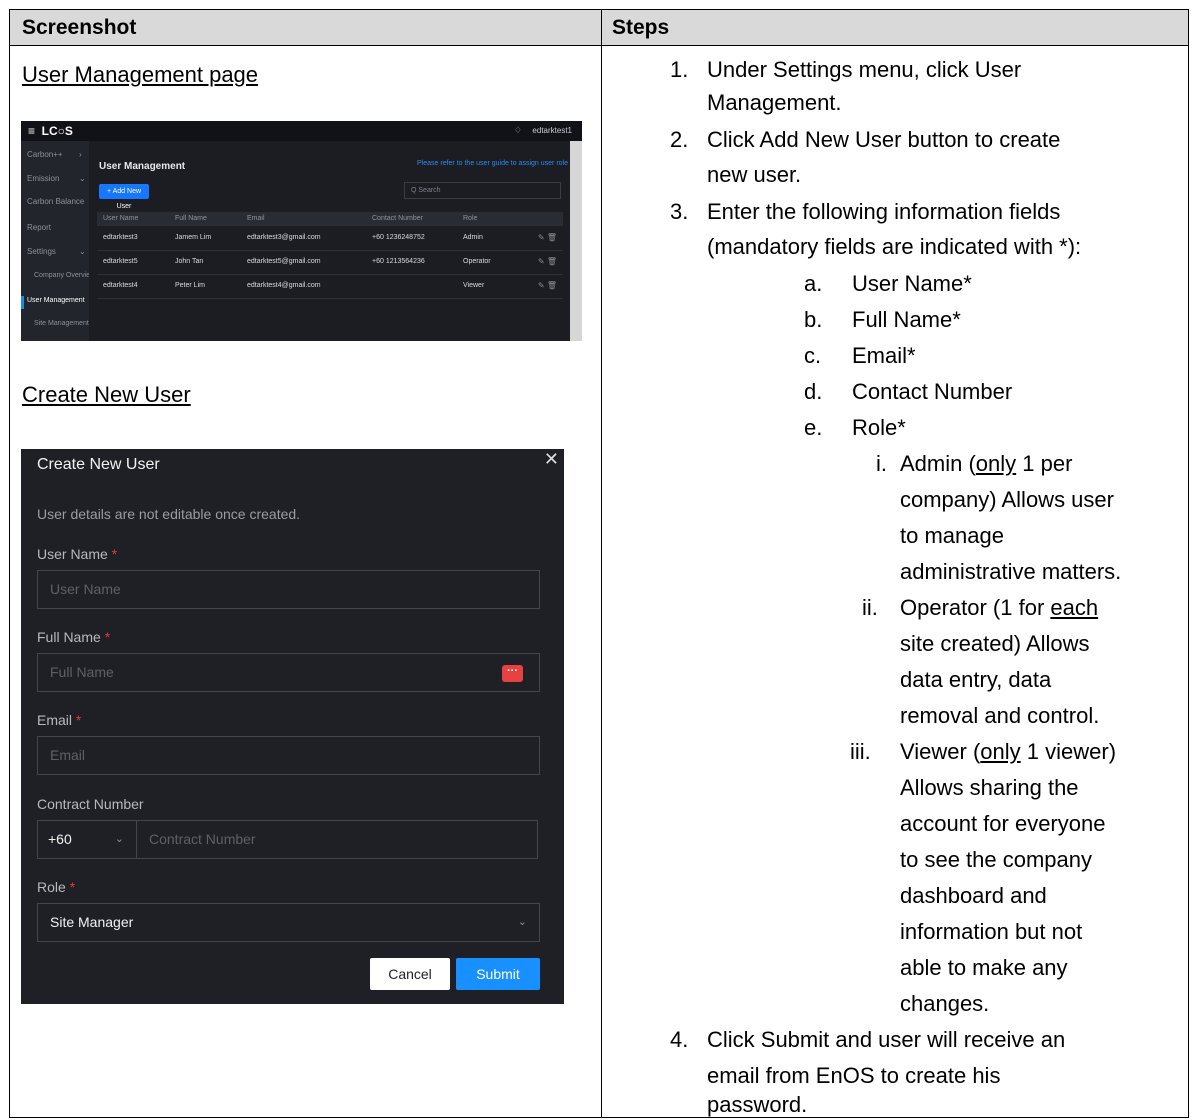 Image resolution: width=1194 pixels, height=1120 pixels. What do you see at coordinates (498, 974) in the screenshot?
I see `submit-button: Submit` at bounding box center [498, 974].